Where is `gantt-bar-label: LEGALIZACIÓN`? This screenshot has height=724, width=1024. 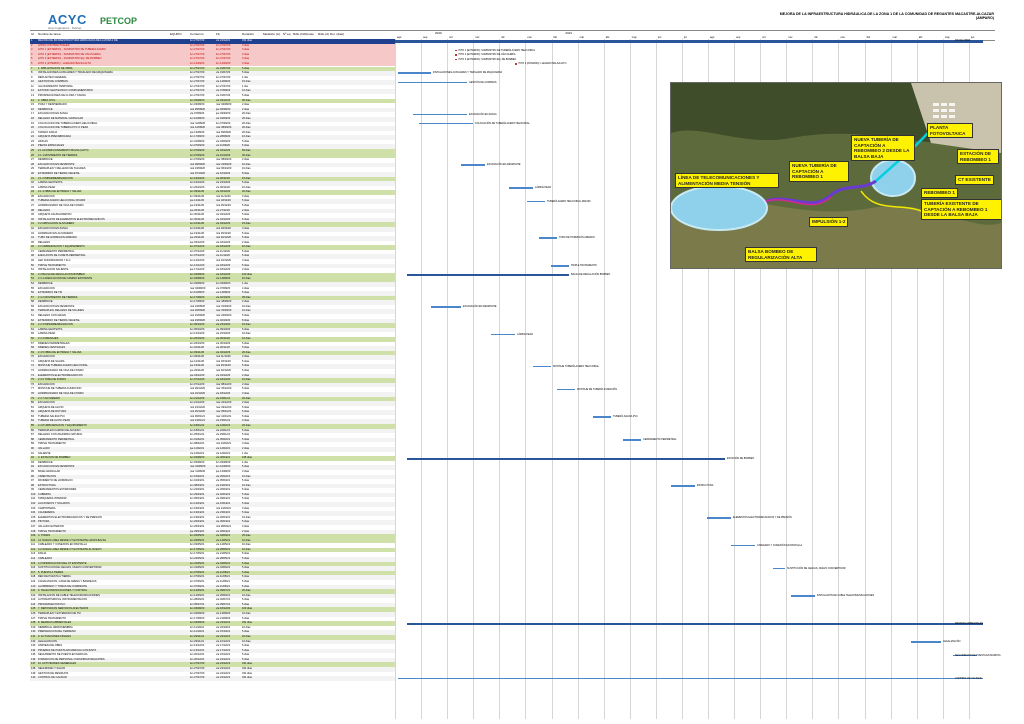
gantt-bar-label: LEGALIZACIÓN is located at coordinates (952, 641).